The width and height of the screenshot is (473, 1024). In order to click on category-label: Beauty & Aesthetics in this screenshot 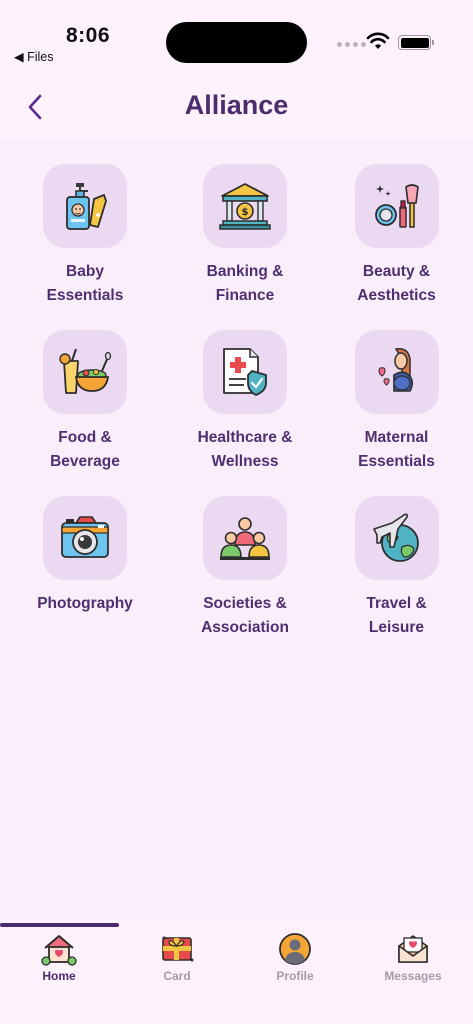, I will do `click(396, 283)`.